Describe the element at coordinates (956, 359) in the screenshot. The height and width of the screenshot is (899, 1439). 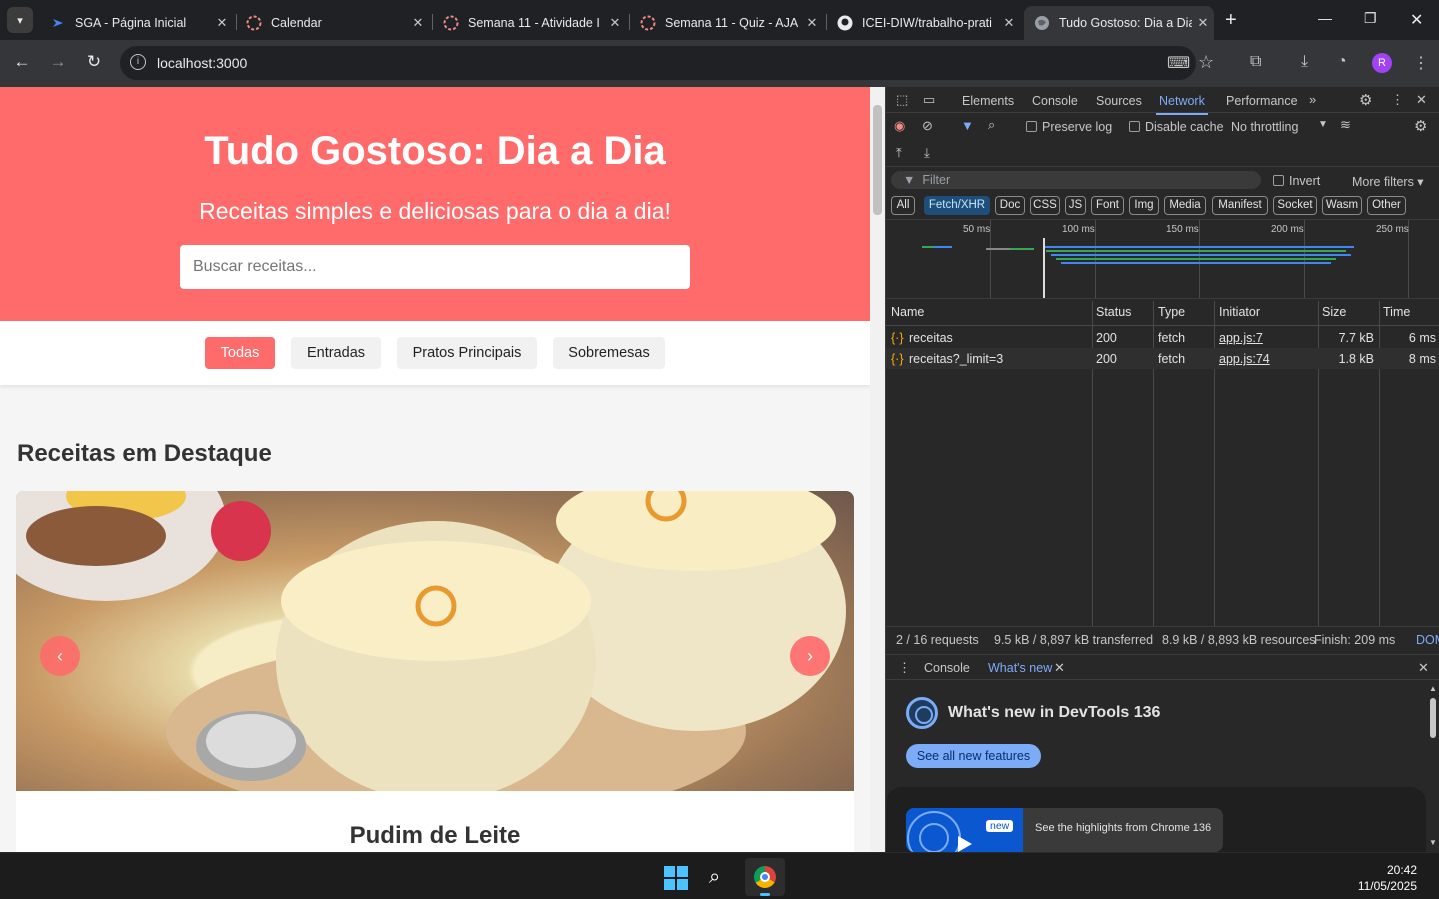
I see `request-name: receitas?_limit=3` at that location.